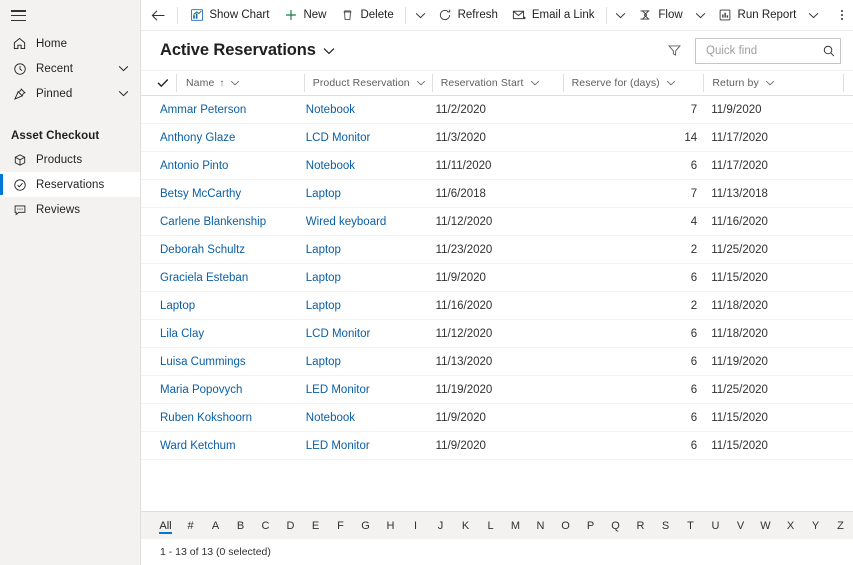  Describe the element at coordinates (167, 83) in the screenshot. I see `select-all-checkbox` at that location.